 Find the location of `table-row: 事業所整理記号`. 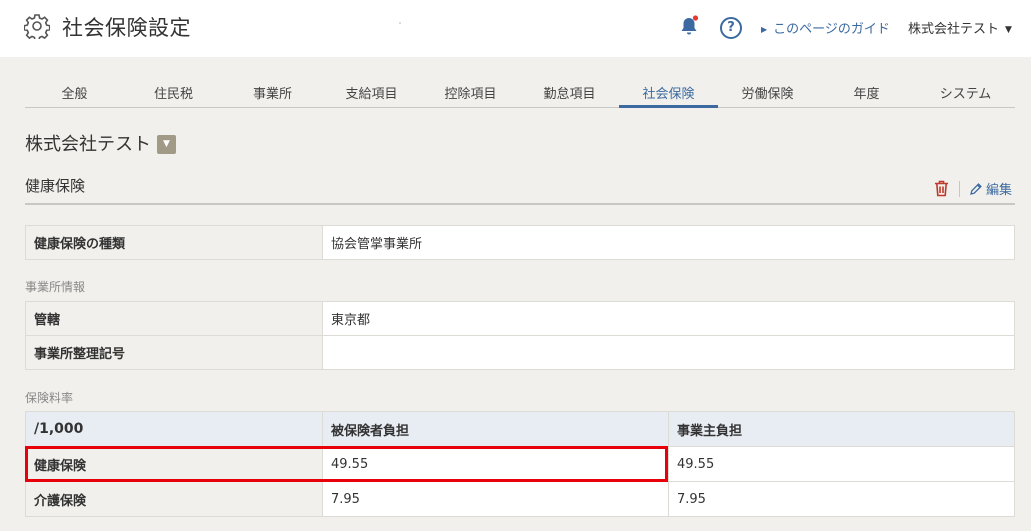

table-row: 事業所整理記号 is located at coordinates (520, 352).